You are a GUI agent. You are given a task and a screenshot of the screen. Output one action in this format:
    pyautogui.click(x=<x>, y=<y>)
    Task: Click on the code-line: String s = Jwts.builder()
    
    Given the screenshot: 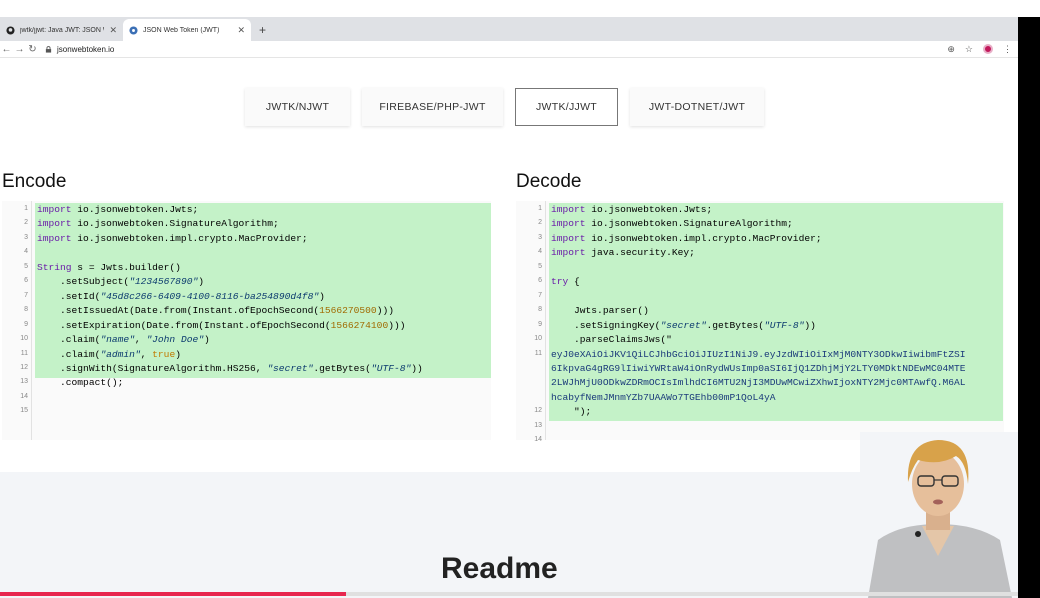 What is the action you would take?
    pyautogui.click(x=109, y=267)
    